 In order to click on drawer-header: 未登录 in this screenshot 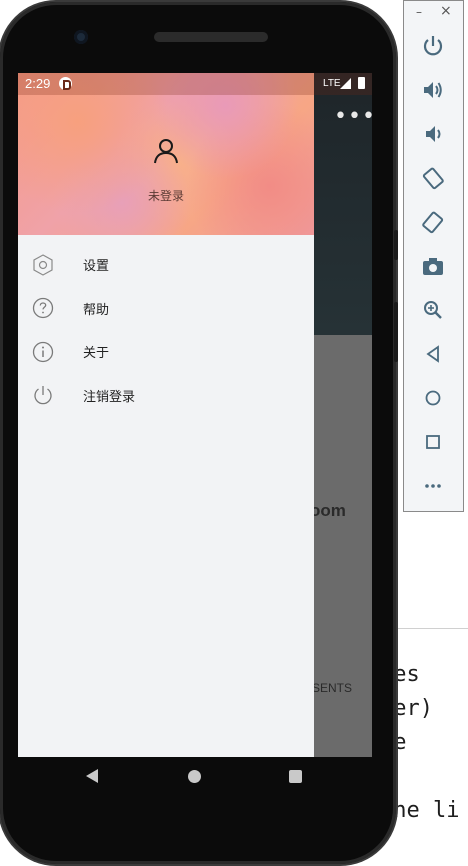, I will do `click(166, 154)`.